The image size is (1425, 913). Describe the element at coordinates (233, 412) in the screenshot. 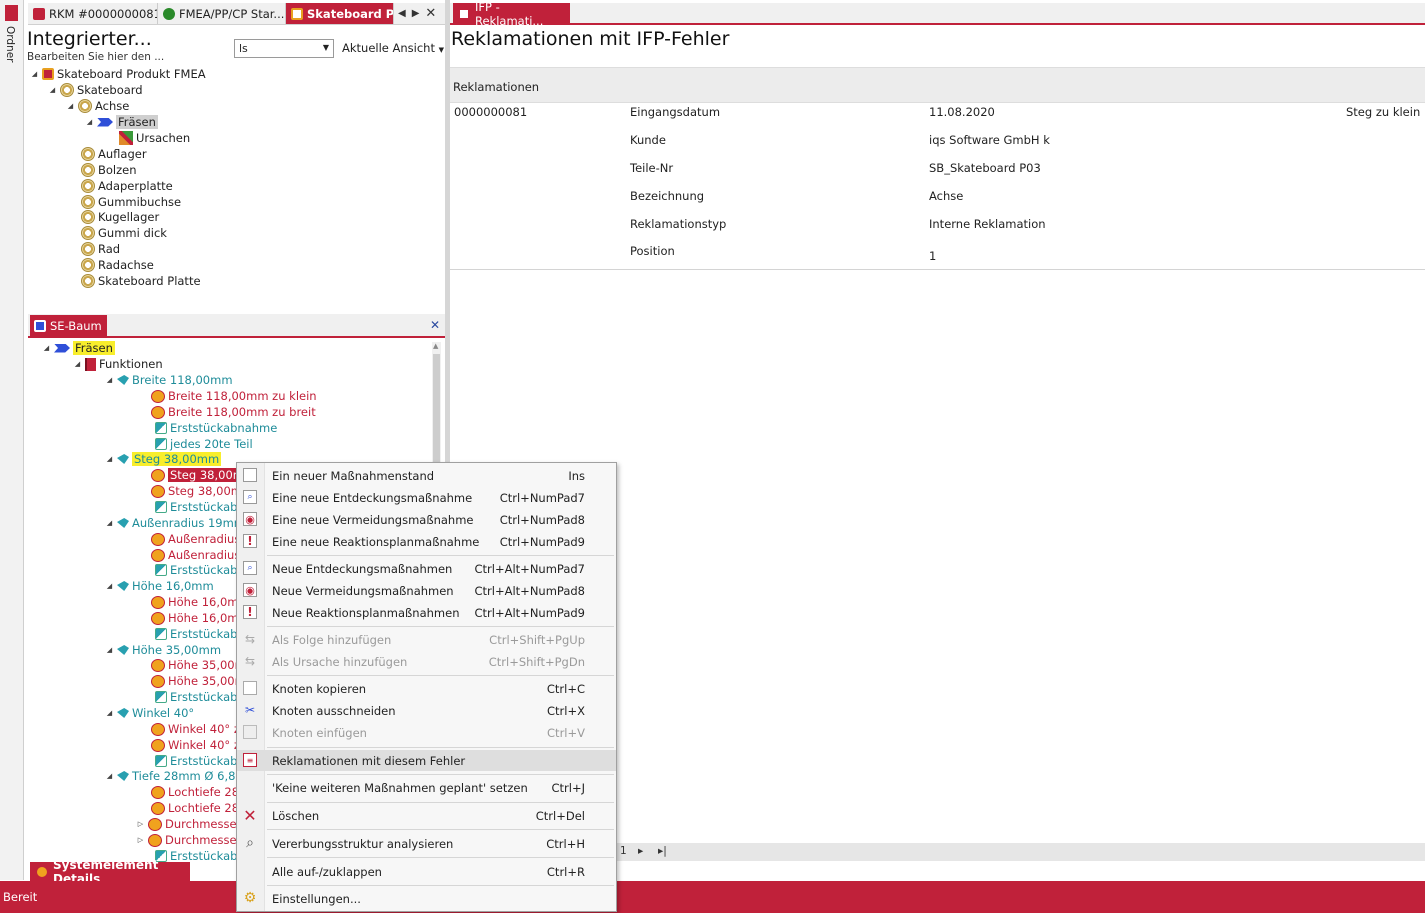

I see `se-node: Breite 118,00mm zu breit` at that location.